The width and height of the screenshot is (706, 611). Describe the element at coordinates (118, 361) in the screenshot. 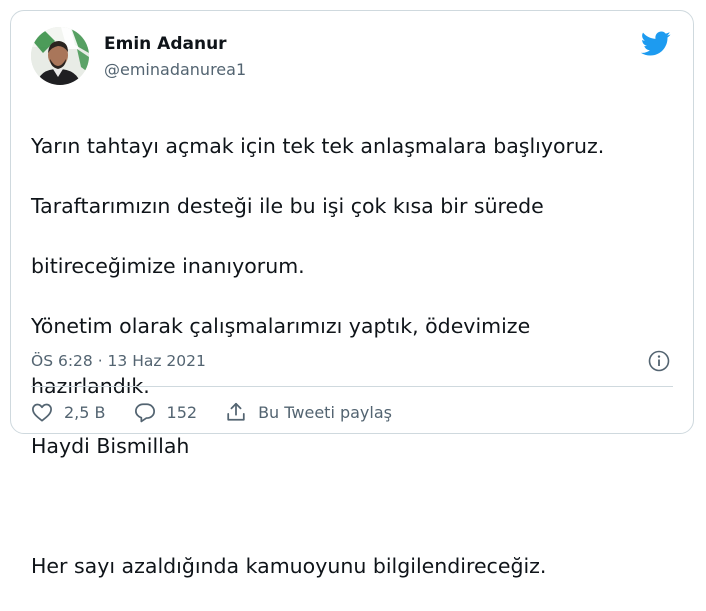

I see `tweet-timestamp: ÖS 6:28 · 13 Haz 2021` at that location.